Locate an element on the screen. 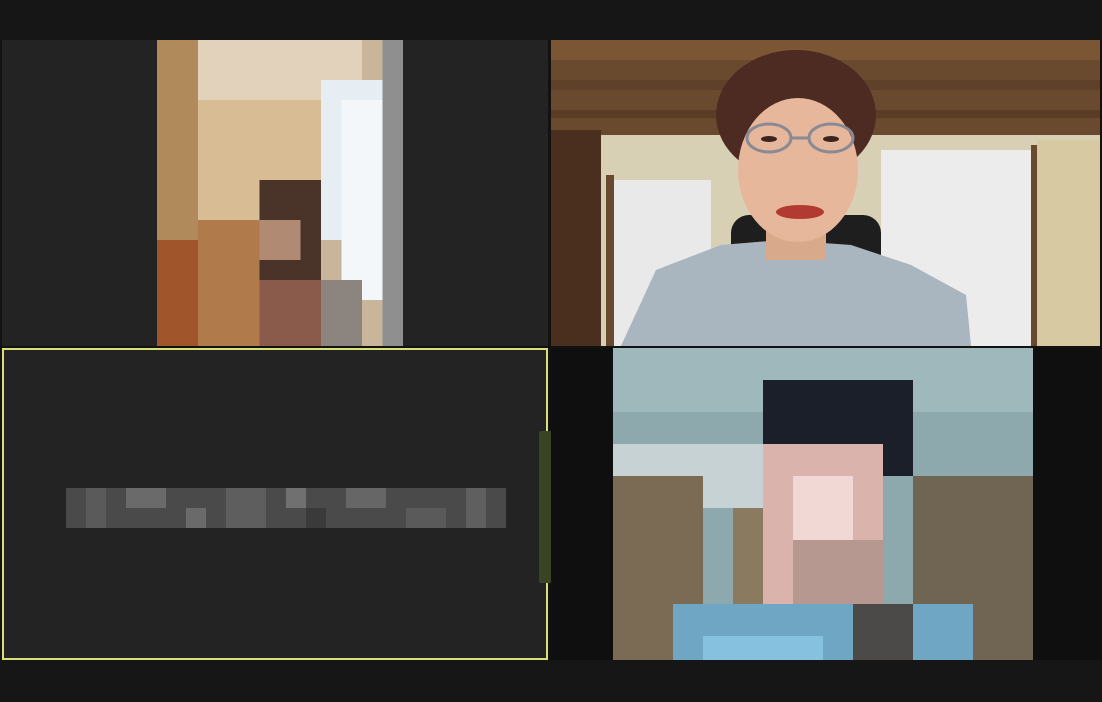  blurred-name-label is located at coordinates (286, 508).